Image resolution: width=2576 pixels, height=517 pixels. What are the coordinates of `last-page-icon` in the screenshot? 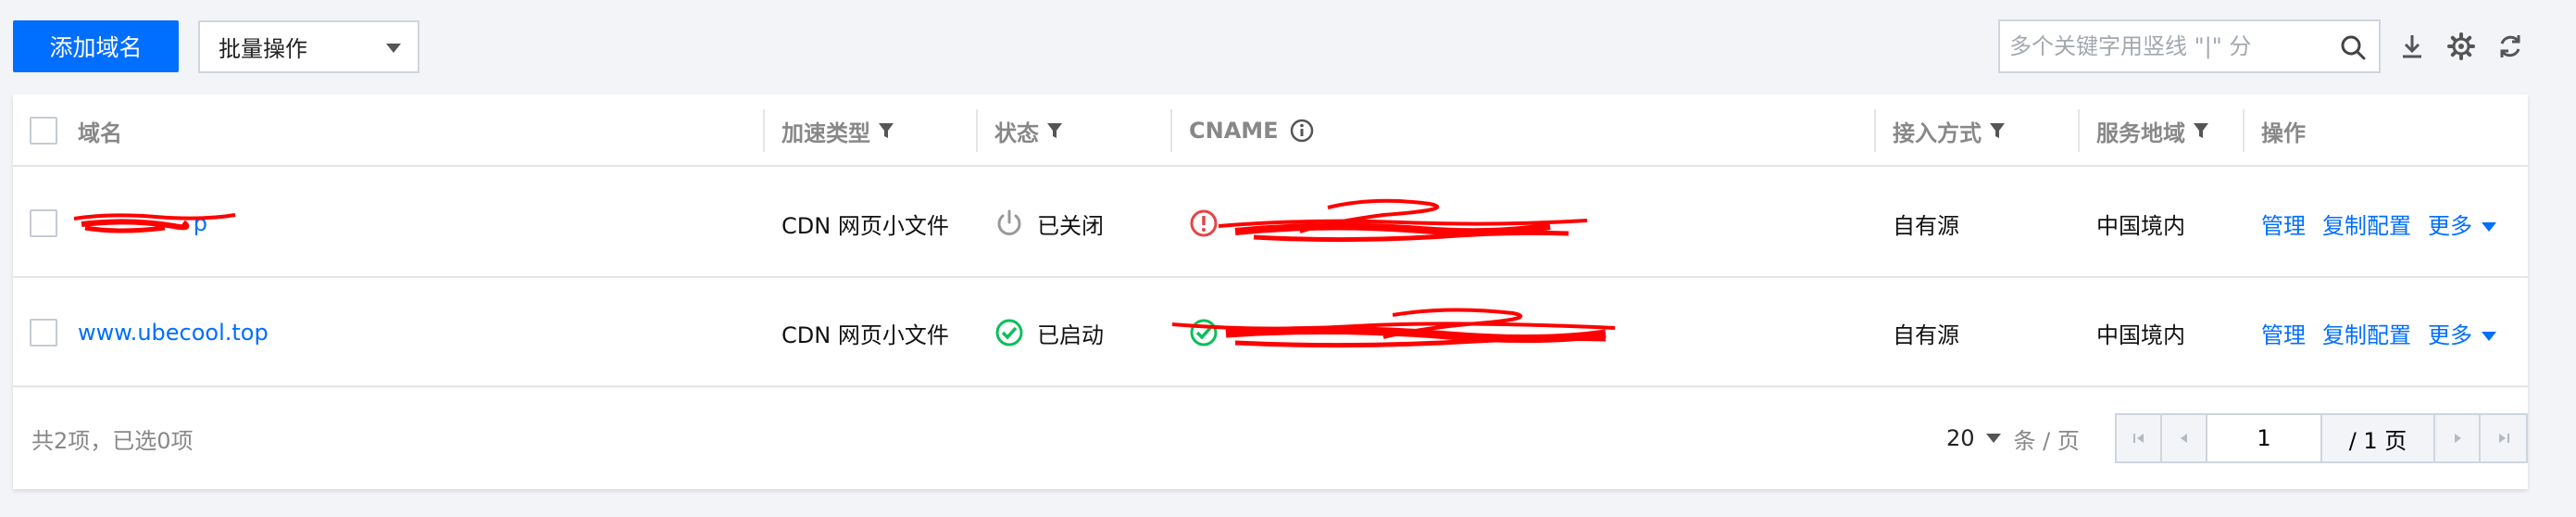 It's located at (2503, 439).